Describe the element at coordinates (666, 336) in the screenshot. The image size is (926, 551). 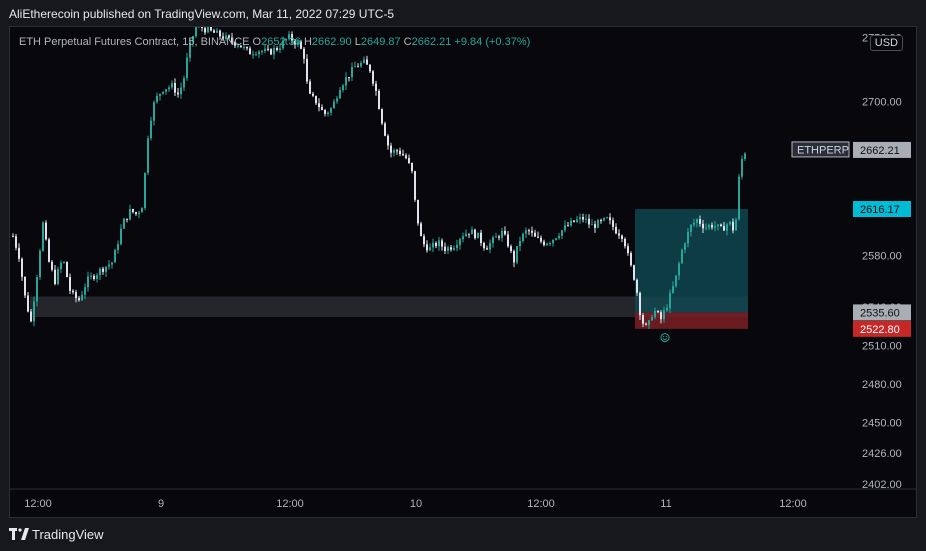
I see `smile-icon-eye` at that location.